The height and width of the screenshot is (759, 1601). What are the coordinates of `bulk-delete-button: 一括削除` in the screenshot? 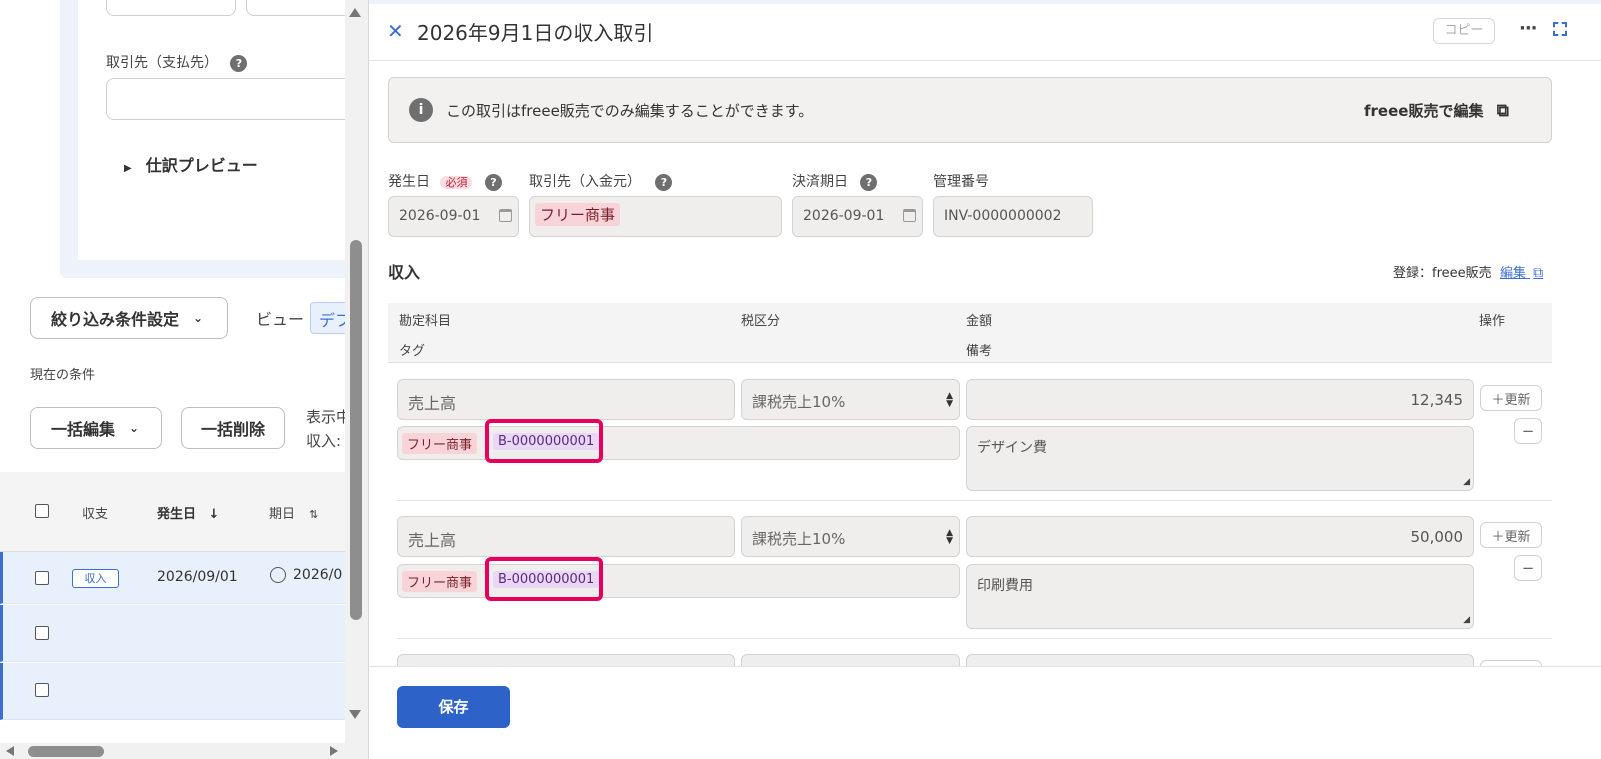 It's located at (233, 428).